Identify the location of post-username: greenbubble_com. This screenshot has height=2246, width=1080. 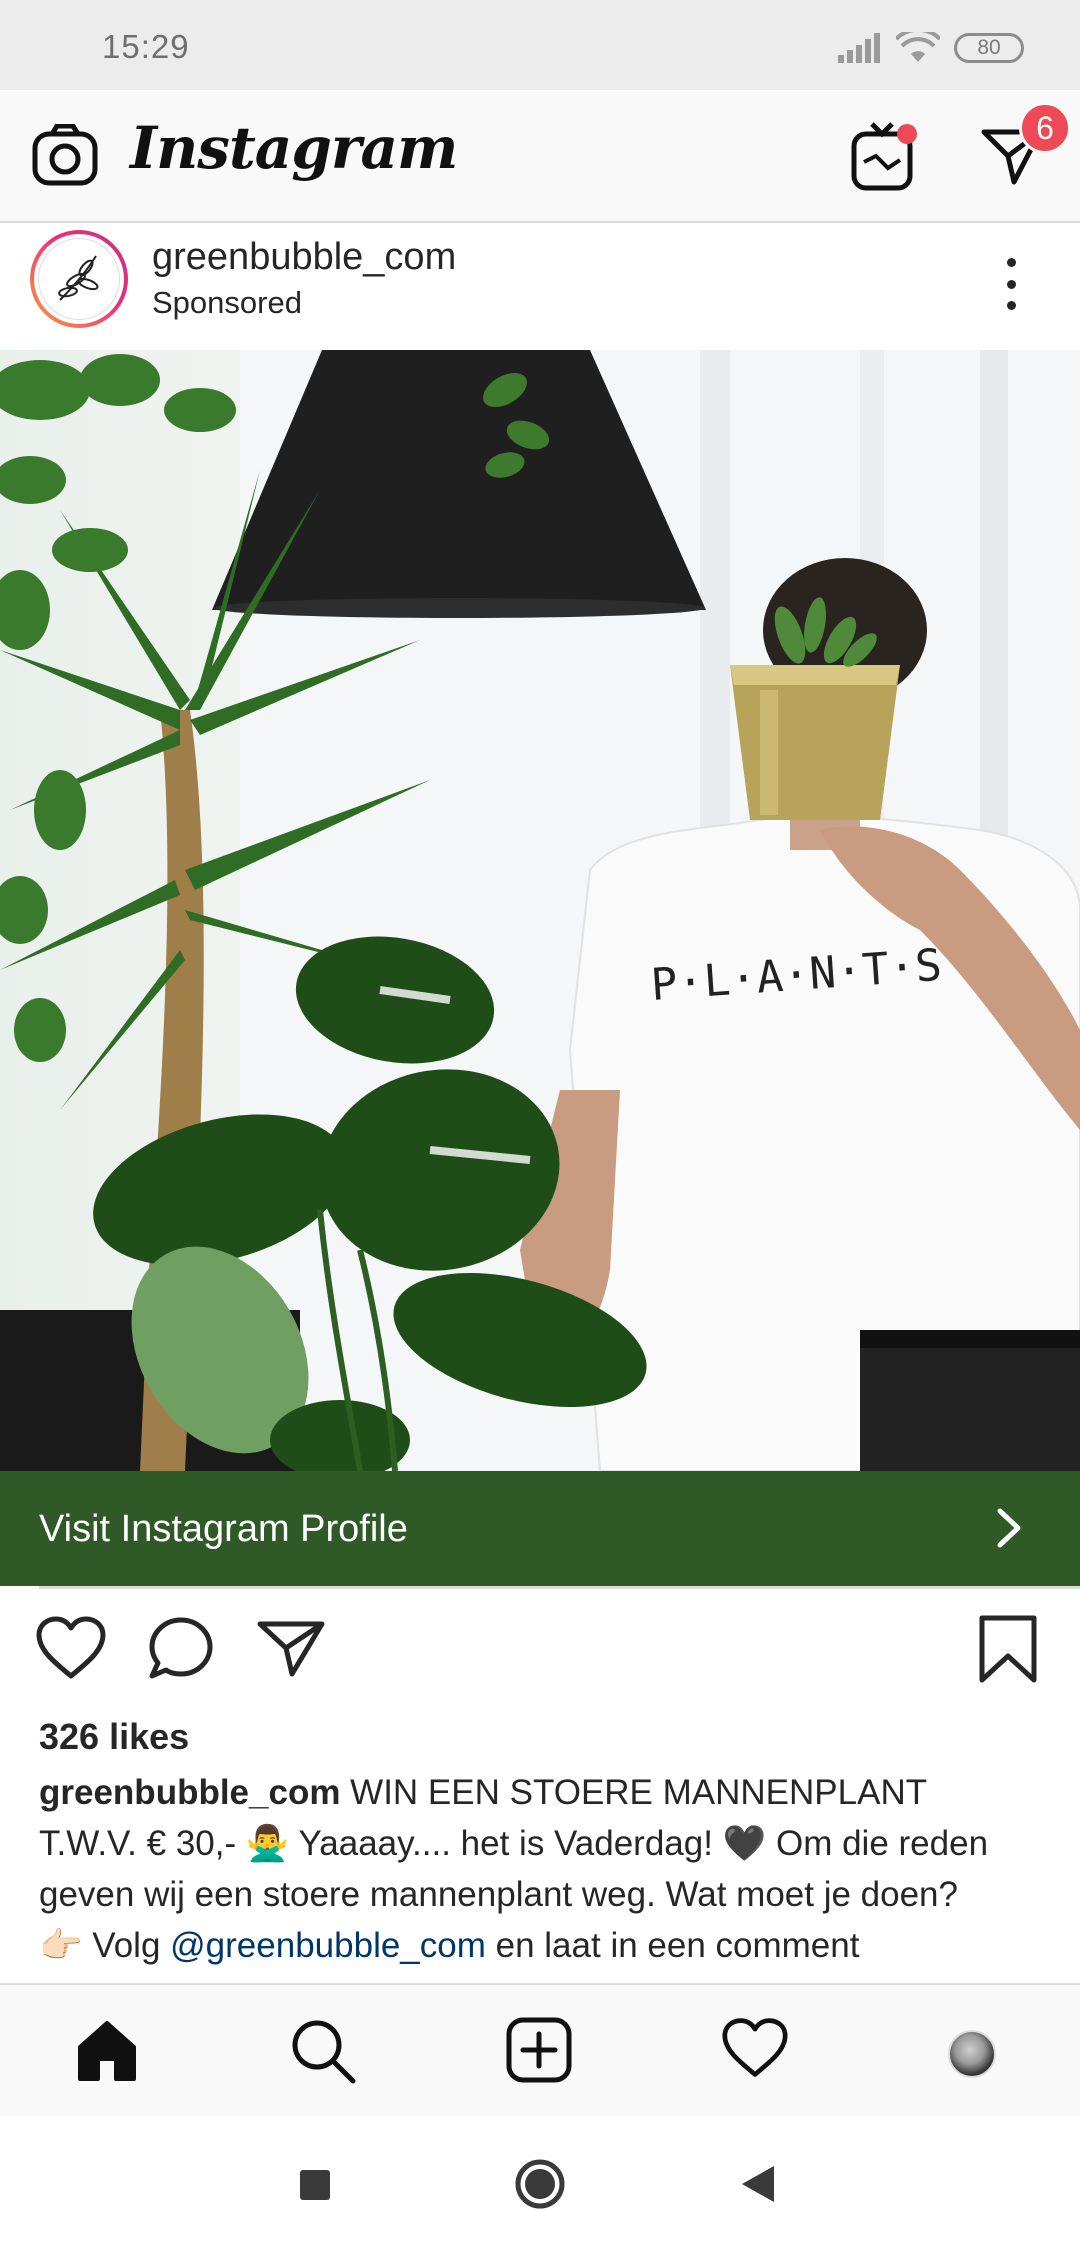
(304, 257).